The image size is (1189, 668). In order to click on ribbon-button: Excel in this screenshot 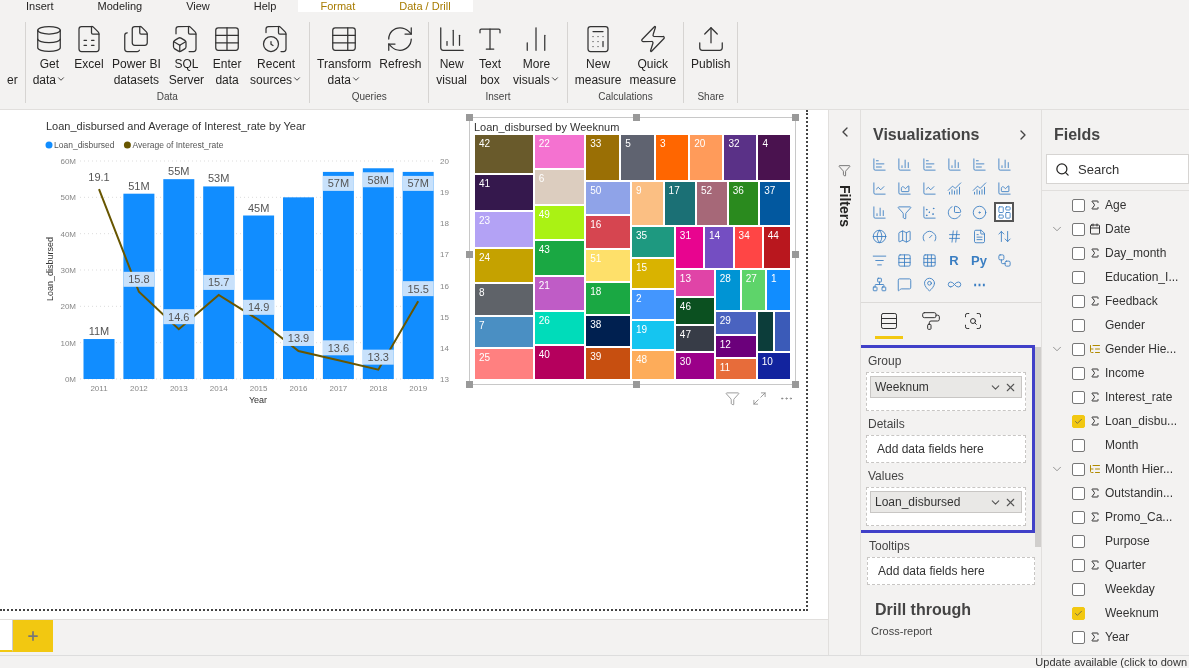, I will do `click(89, 56)`.